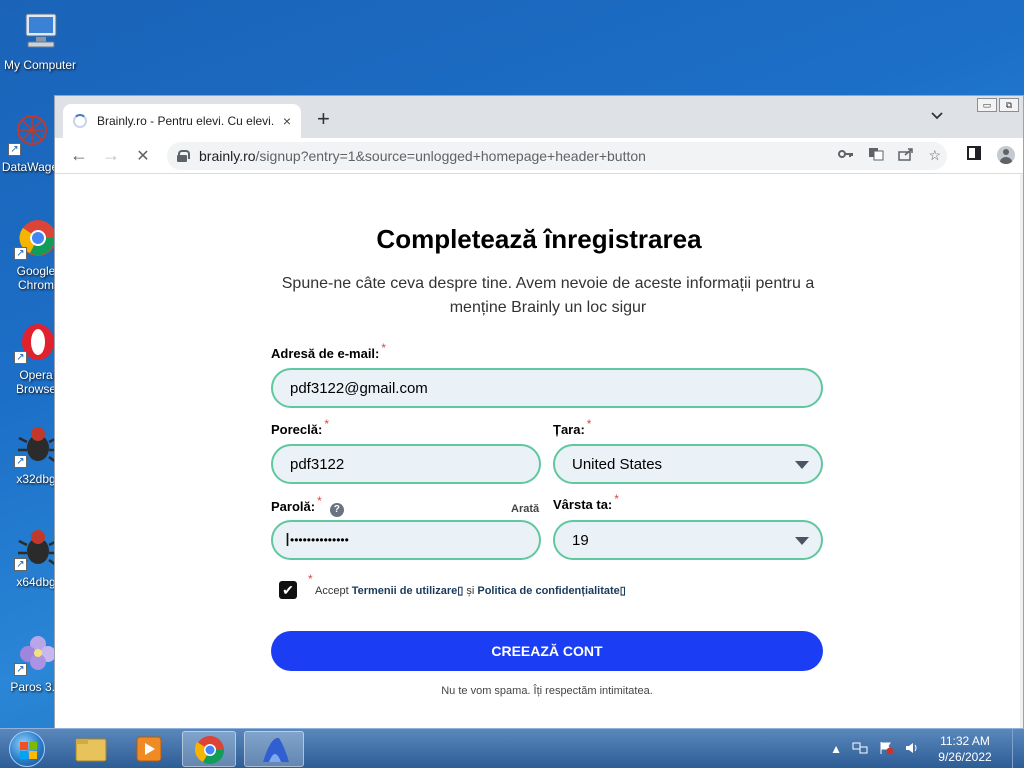 The image size is (1024, 768). What do you see at coordinates (40, 65) in the screenshot?
I see `desktop-icon-label: My Computer` at bounding box center [40, 65].